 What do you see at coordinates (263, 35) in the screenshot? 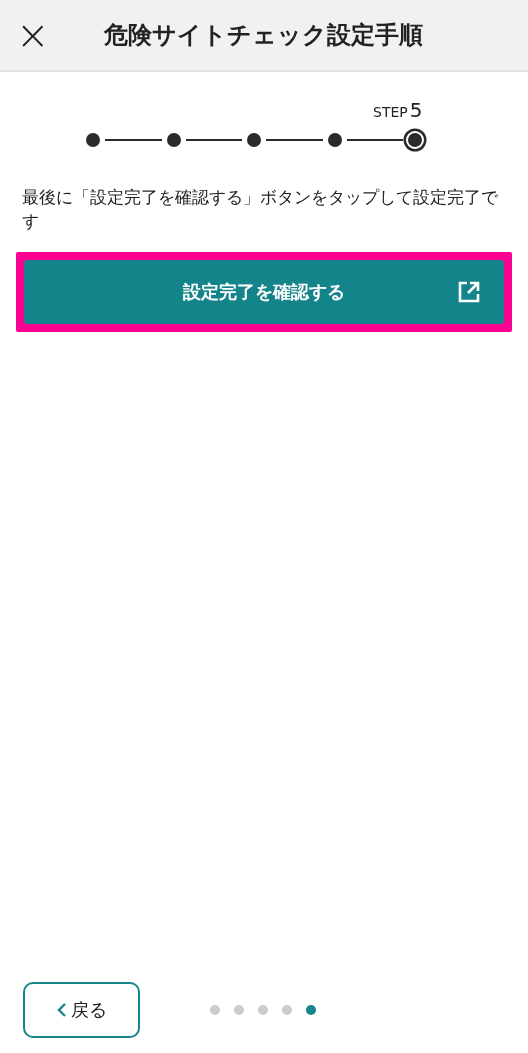
I see `page-title: 危険サイトチェック設定手順` at bounding box center [263, 35].